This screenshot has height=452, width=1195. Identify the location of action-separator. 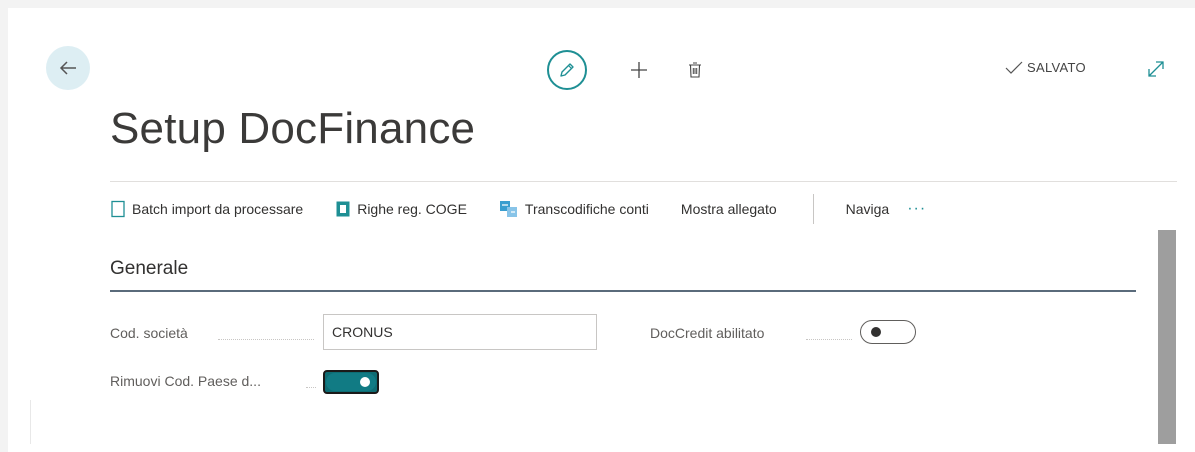
(813, 209).